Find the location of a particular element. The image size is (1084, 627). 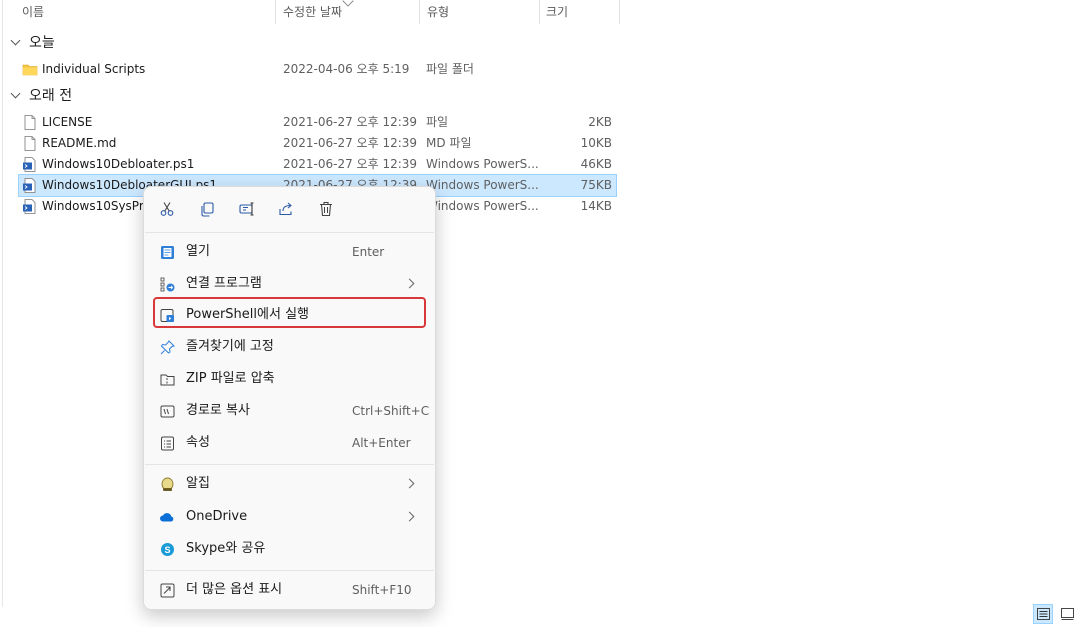

menu-label: ZIP 파일로 압축 is located at coordinates (230, 378).